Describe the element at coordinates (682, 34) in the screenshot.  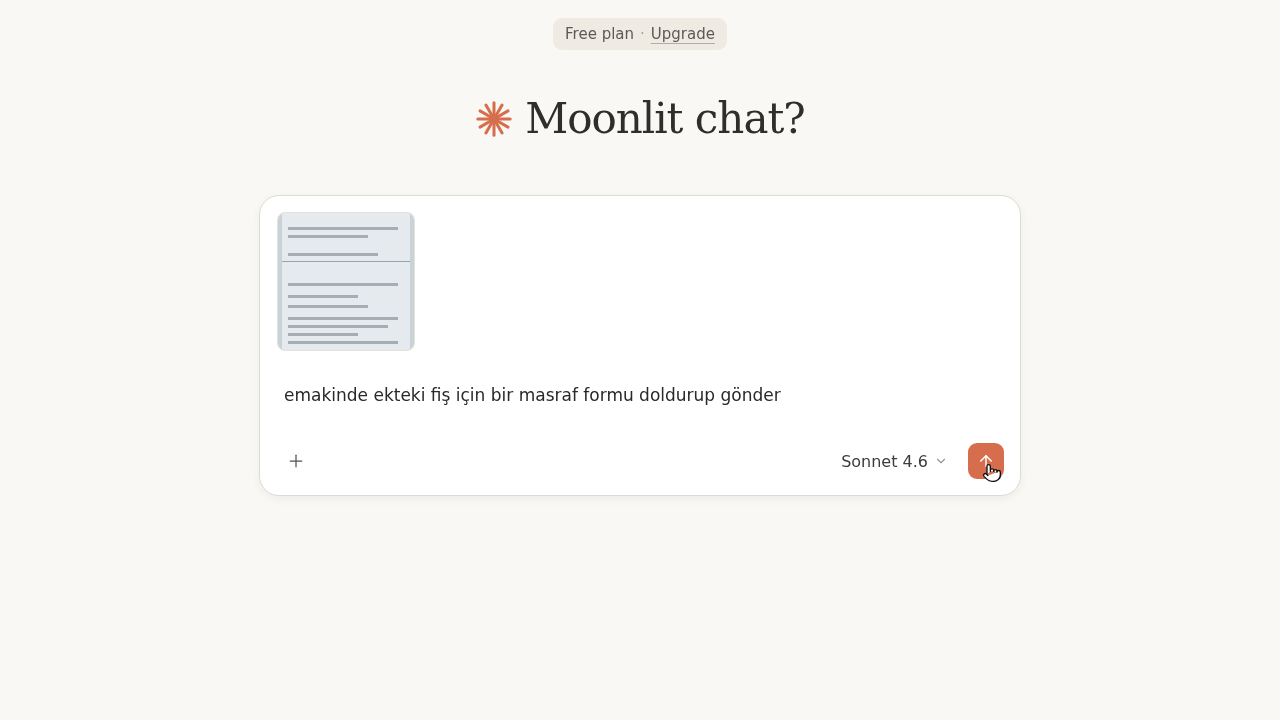
I see `upgrade-link: Upgrade` at that location.